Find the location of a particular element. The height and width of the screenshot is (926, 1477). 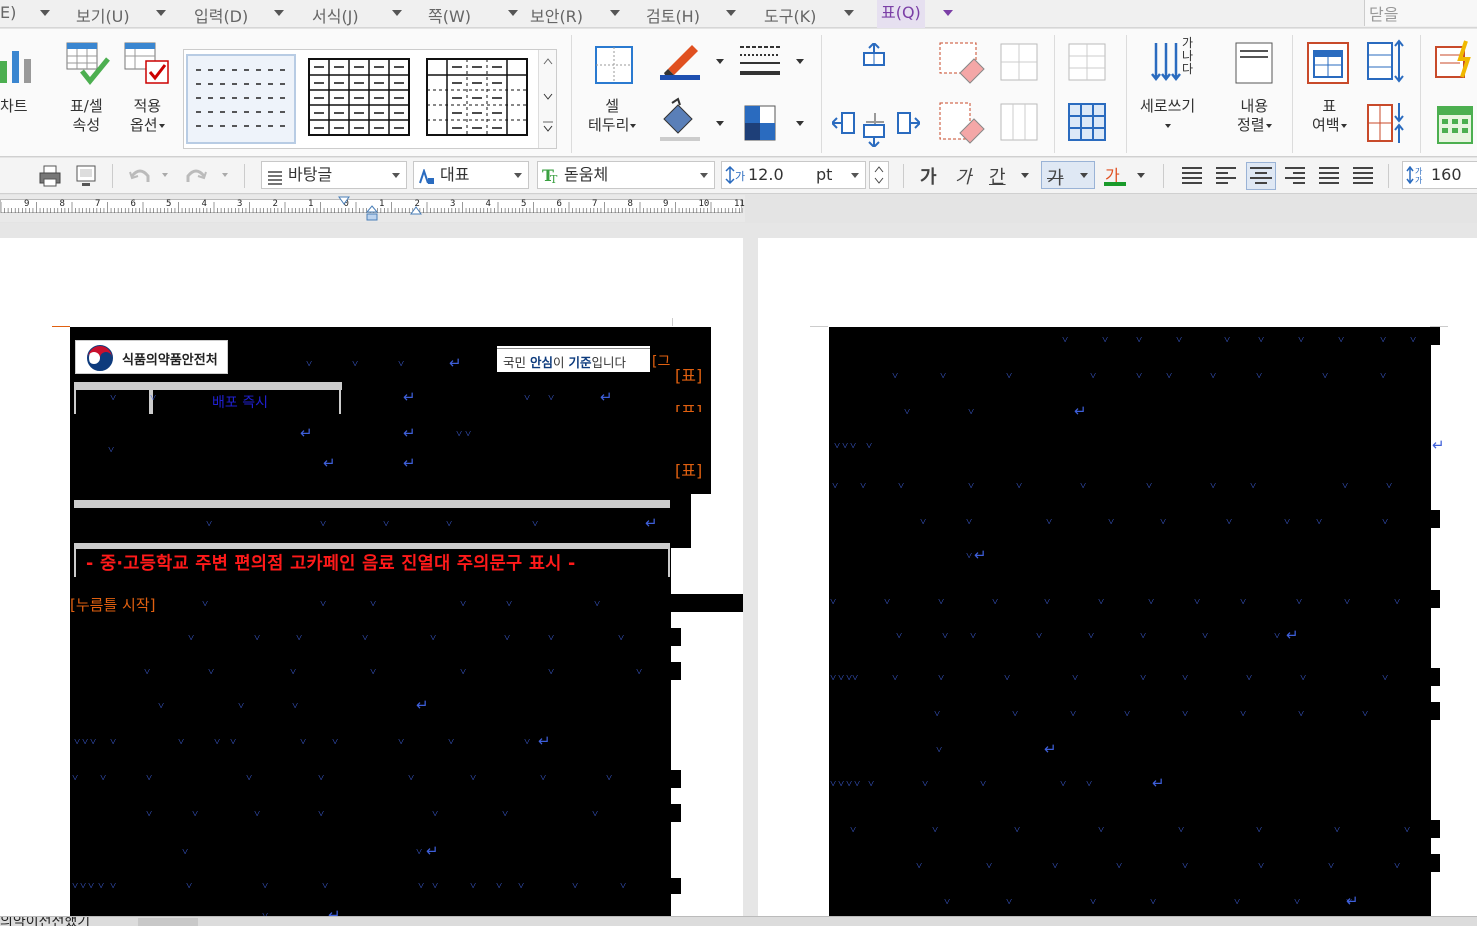

redo-icon is located at coordinates (196, 176).